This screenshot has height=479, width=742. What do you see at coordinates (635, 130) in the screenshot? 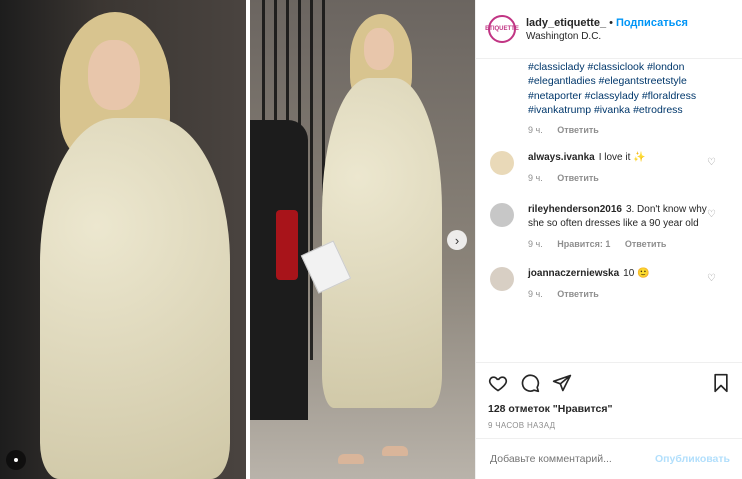
I see `caption-meta: 9 ч. Ответить` at bounding box center [635, 130].